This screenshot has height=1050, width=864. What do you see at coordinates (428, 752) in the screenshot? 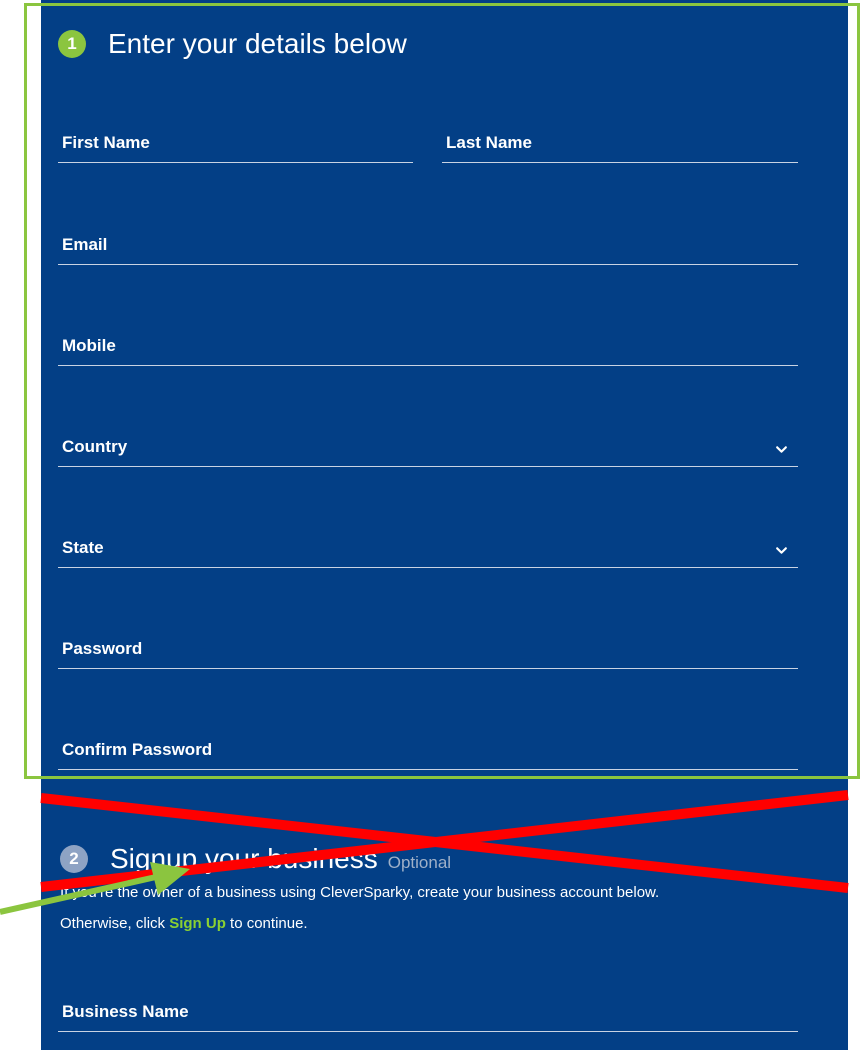
I see `confirm-password-field: Confirm Password` at bounding box center [428, 752].